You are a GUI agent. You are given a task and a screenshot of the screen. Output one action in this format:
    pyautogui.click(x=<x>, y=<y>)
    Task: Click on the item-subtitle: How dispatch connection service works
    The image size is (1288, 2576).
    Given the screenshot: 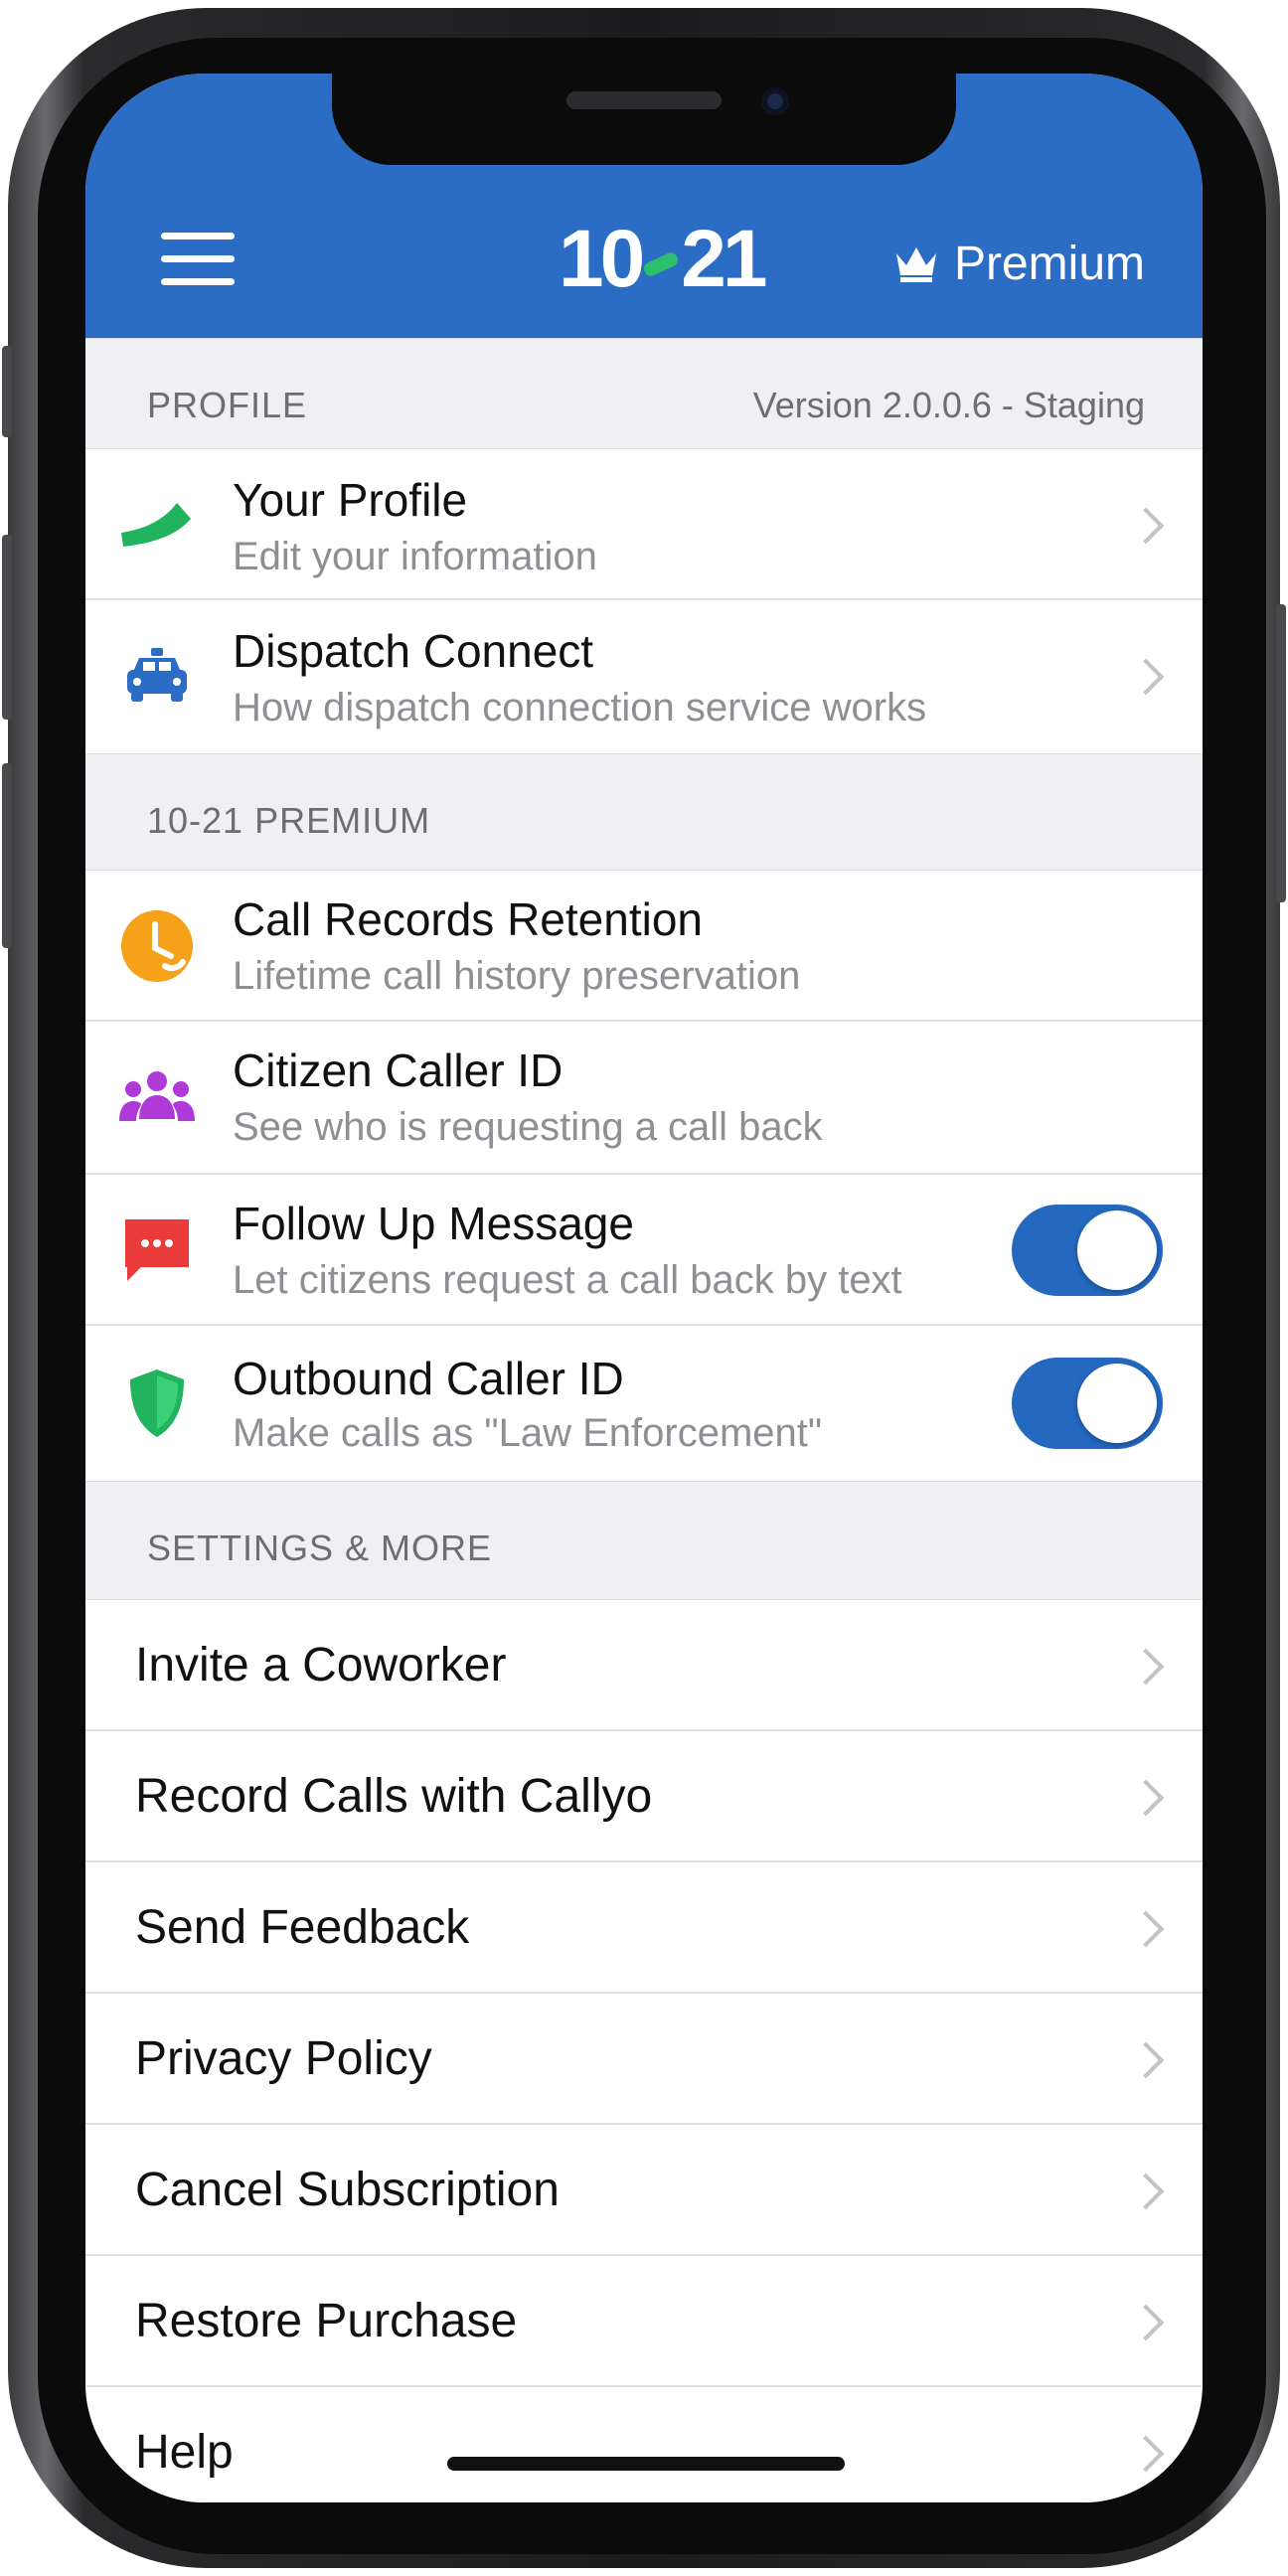 What is the action you would take?
    pyautogui.click(x=580, y=707)
    